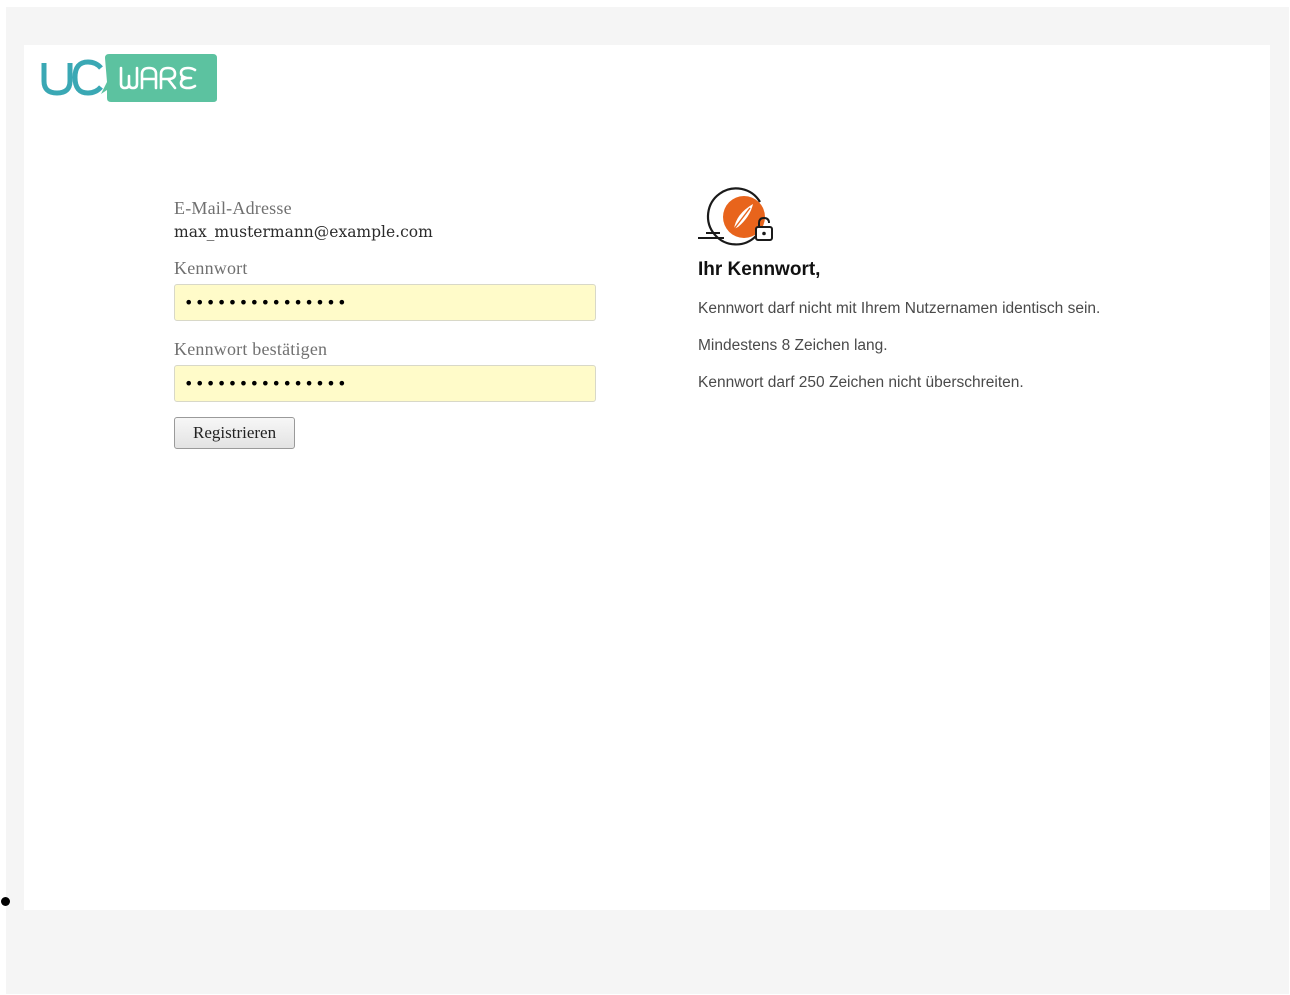 This screenshot has height=995, width=1290. I want to click on ucware-logo, so click(129, 78).